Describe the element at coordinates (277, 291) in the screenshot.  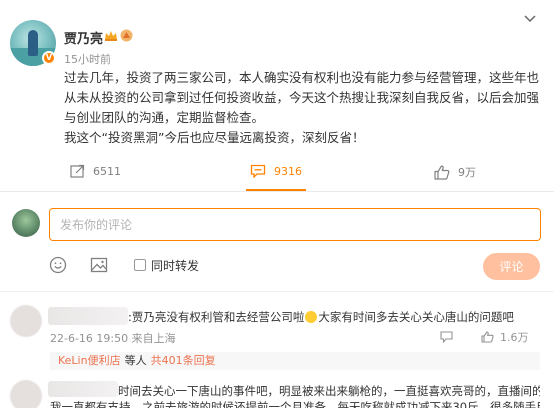
I see `composer-divider` at that location.